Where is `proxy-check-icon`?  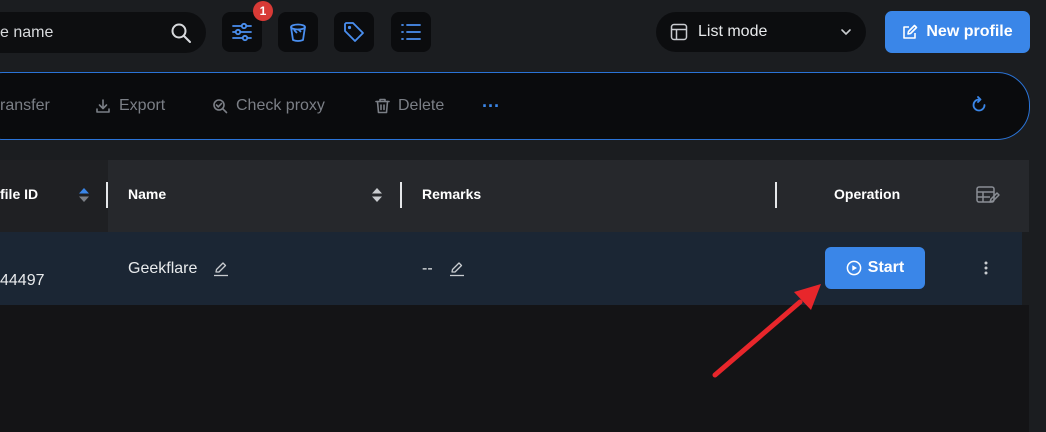
proxy-check-icon is located at coordinates (220, 106).